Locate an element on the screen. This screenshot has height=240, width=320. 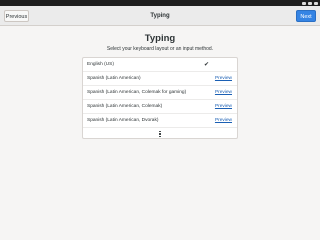
checkmark-icon: ✔ is located at coordinates (206, 65).